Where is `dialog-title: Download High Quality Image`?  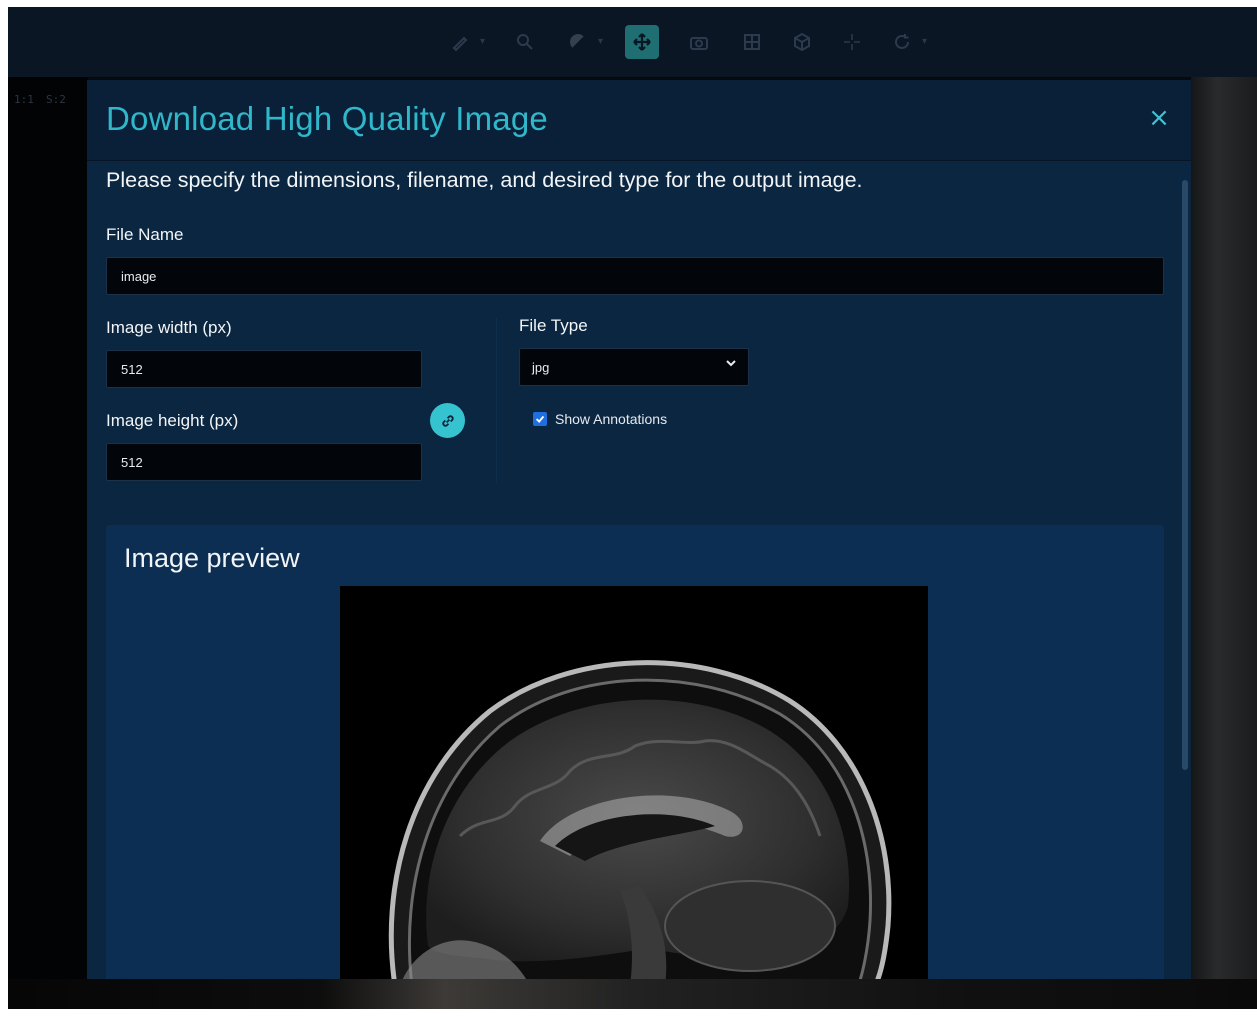 dialog-title: Download High Quality Image is located at coordinates (327, 118).